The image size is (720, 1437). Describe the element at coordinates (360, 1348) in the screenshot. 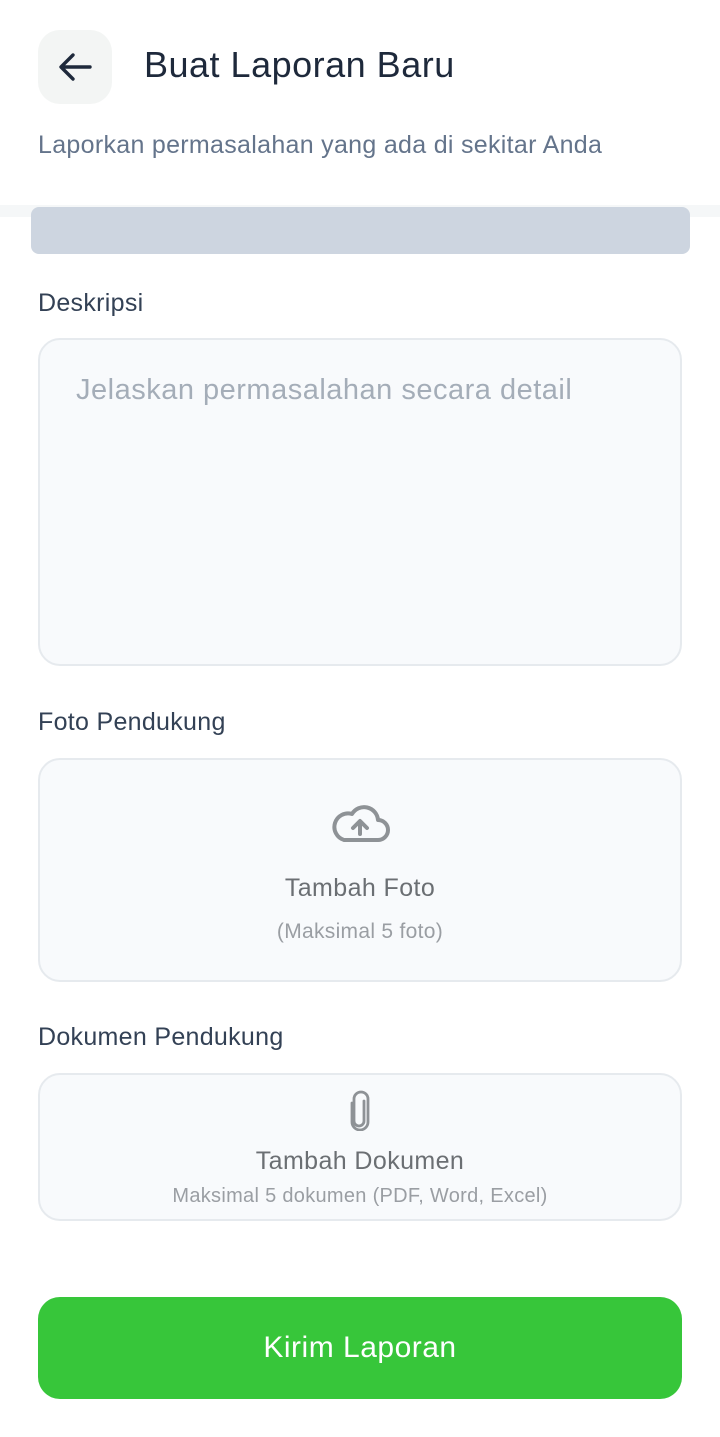

I see `submit-report-button: Kirim Laporan` at that location.